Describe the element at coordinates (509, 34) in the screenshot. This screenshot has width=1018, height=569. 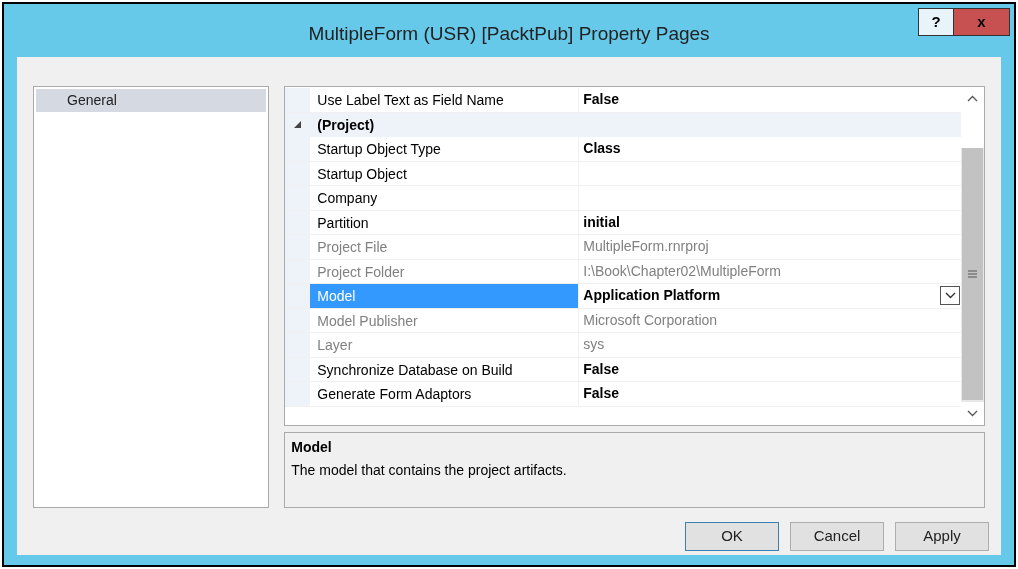
I see `window-title: MultipleForm (USR) [PacktPub] Property Pages` at that location.